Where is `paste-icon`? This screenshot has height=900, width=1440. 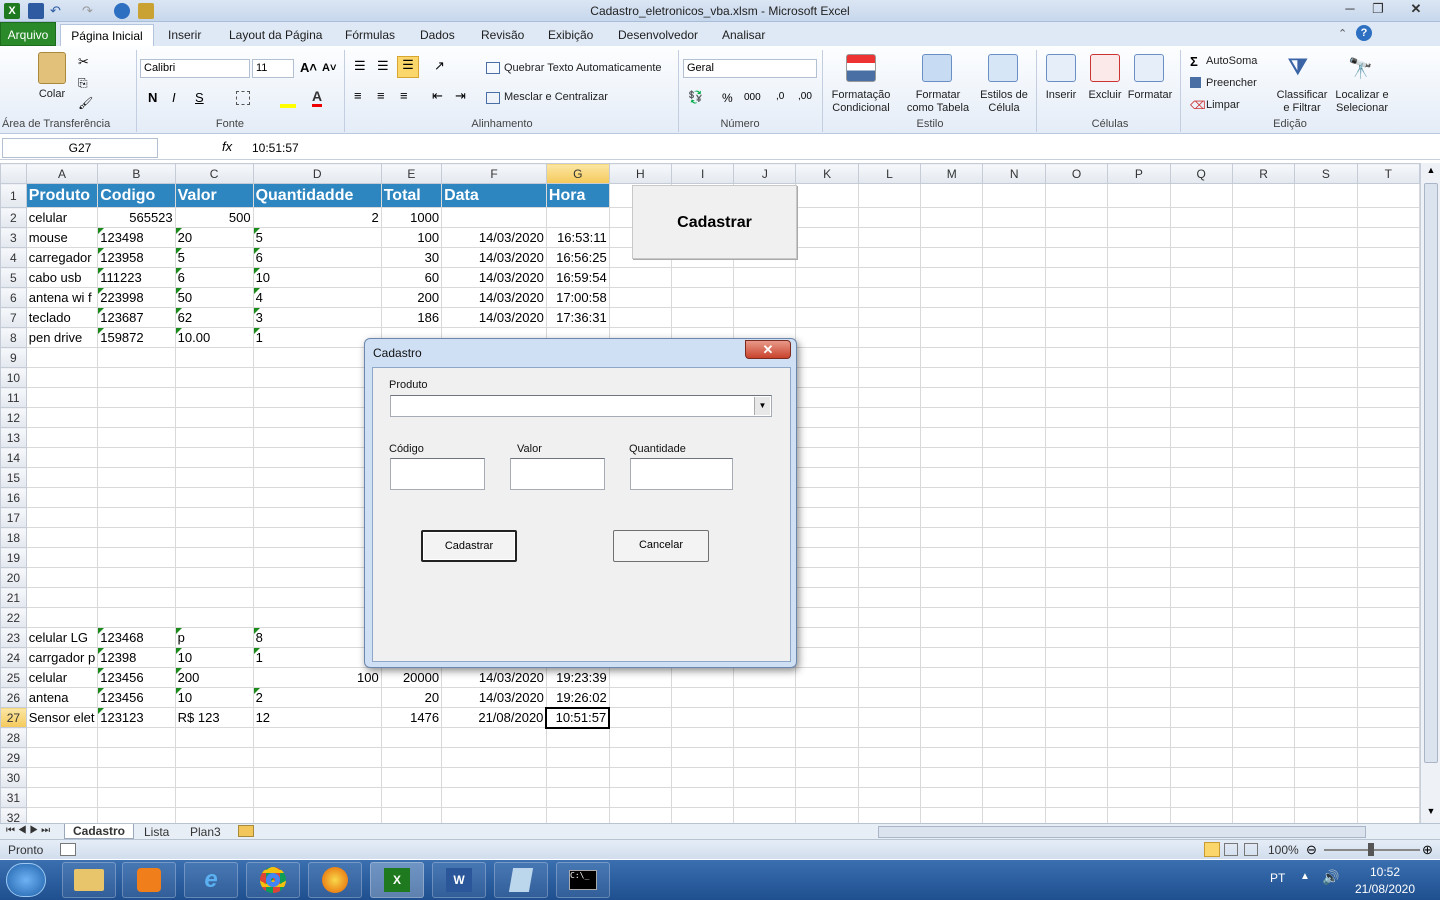 paste-icon is located at coordinates (52, 68).